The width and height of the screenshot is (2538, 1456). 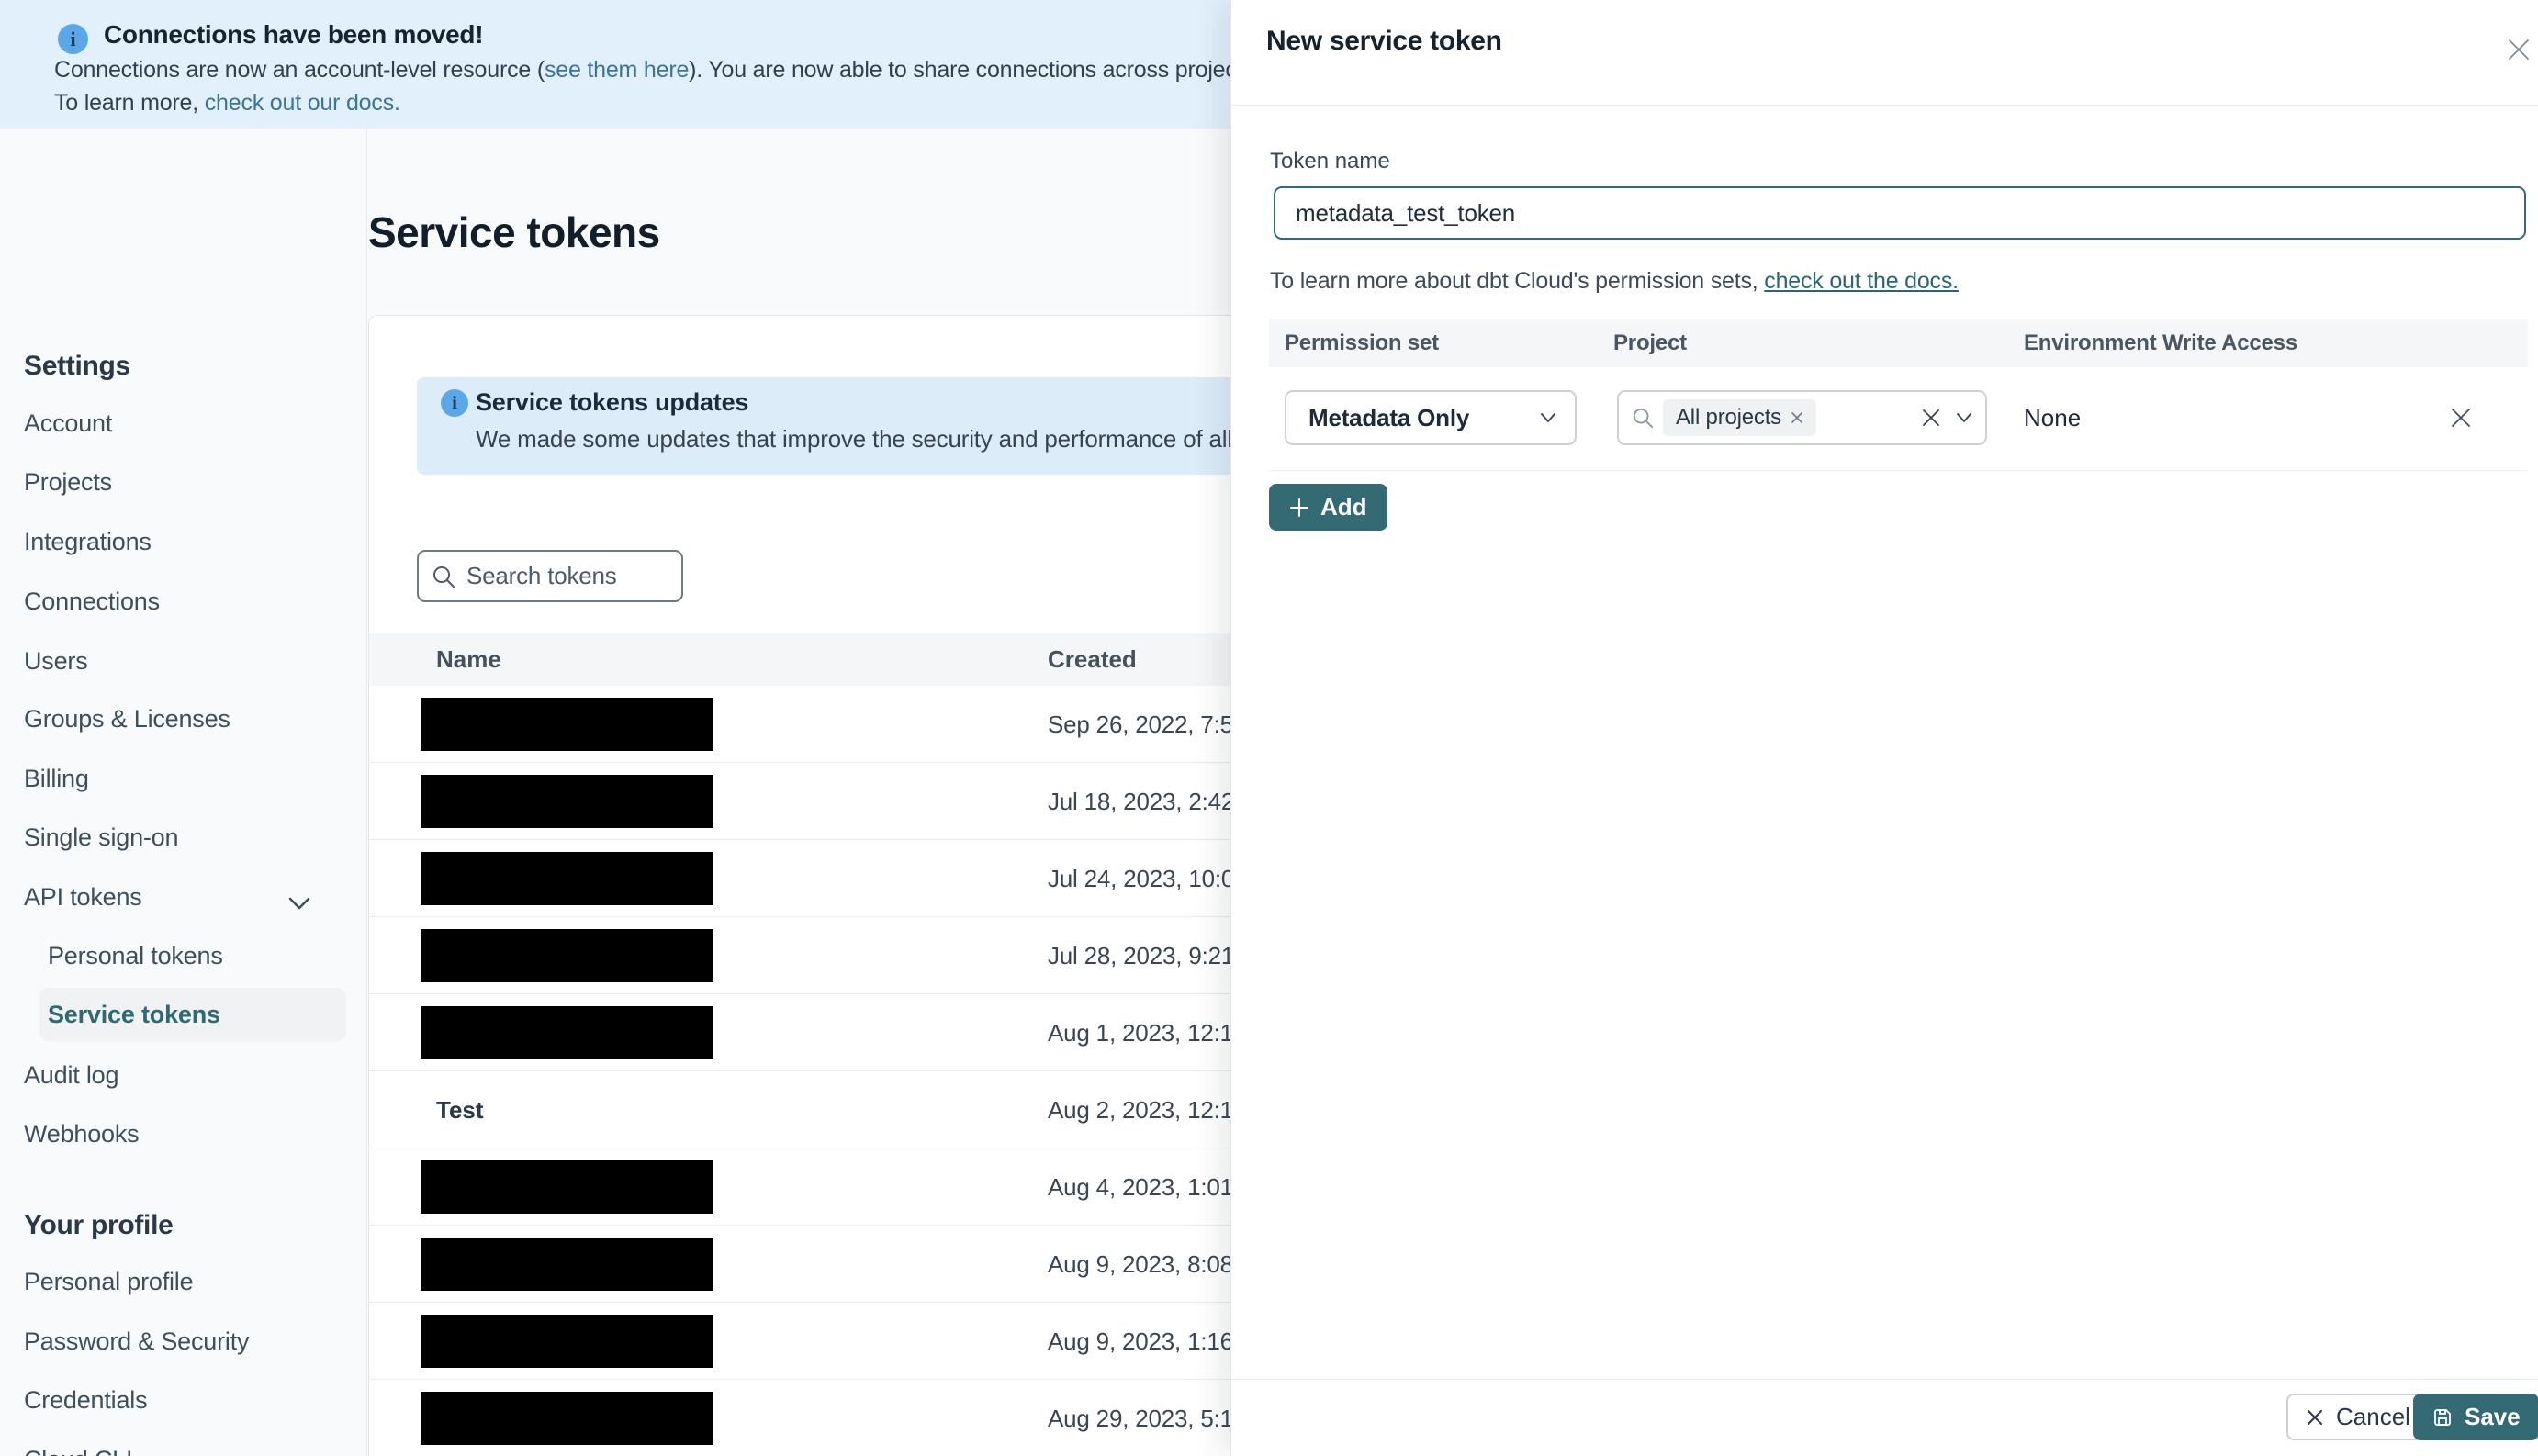 What do you see at coordinates (137, 1341) in the screenshot?
I see `sidebar-item-password-security: Password & Security` at bounding box center [137, 1341].